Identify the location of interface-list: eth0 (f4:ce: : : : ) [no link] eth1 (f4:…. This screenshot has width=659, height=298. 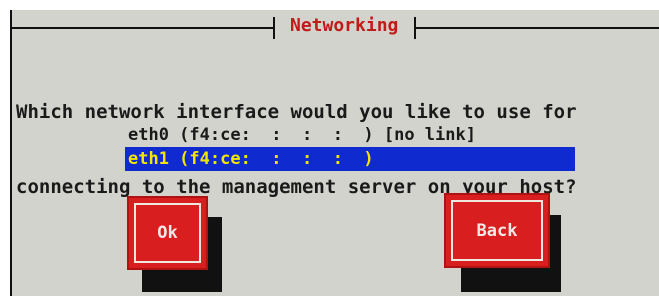
(350, 147).